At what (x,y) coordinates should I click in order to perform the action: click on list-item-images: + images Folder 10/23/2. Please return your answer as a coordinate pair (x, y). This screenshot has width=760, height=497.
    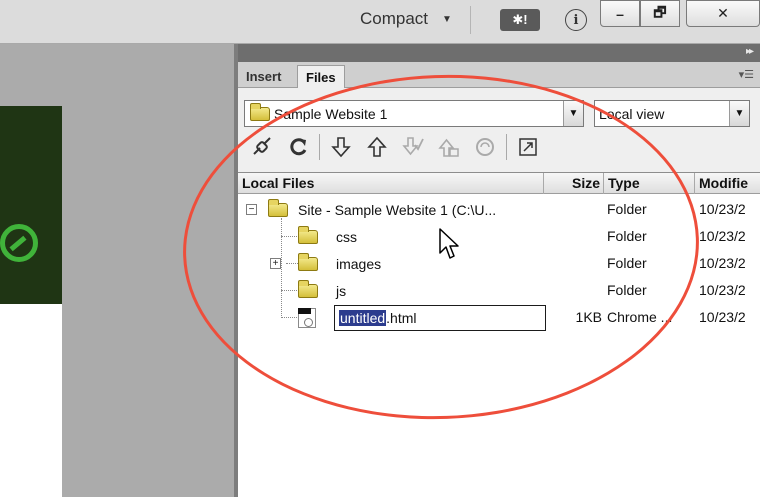
    Looking at the image, I should click on (499, 263).